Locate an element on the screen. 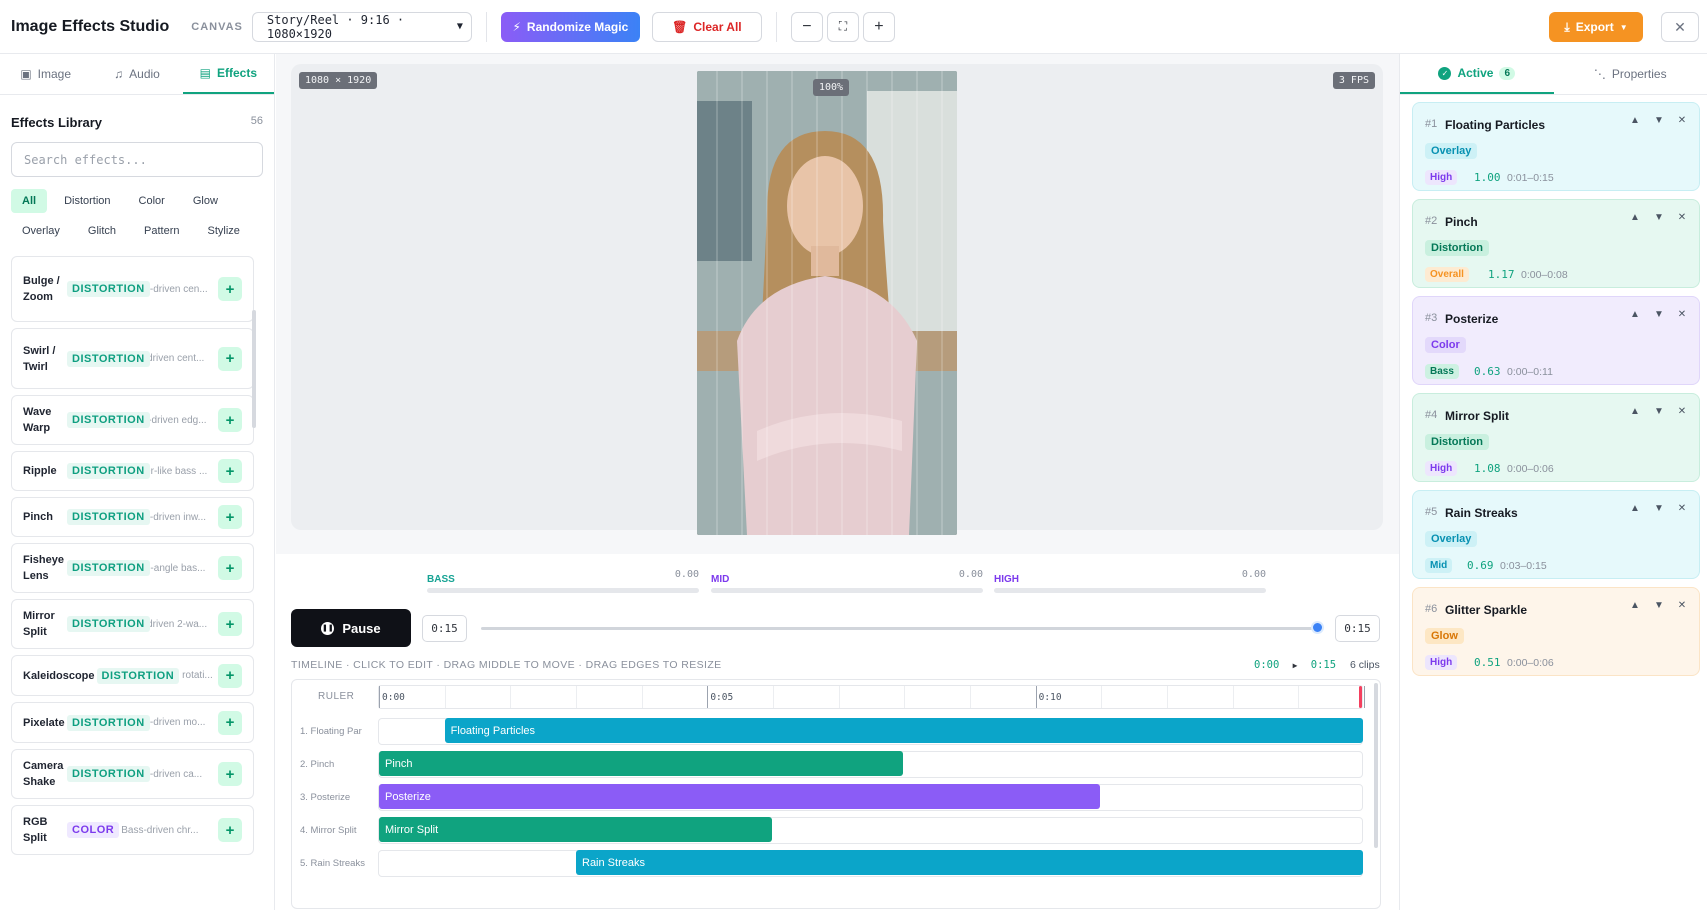 This screenshot has width=1707, height=910. tab-image: ▣ Image is located at coordinates (45, 74).